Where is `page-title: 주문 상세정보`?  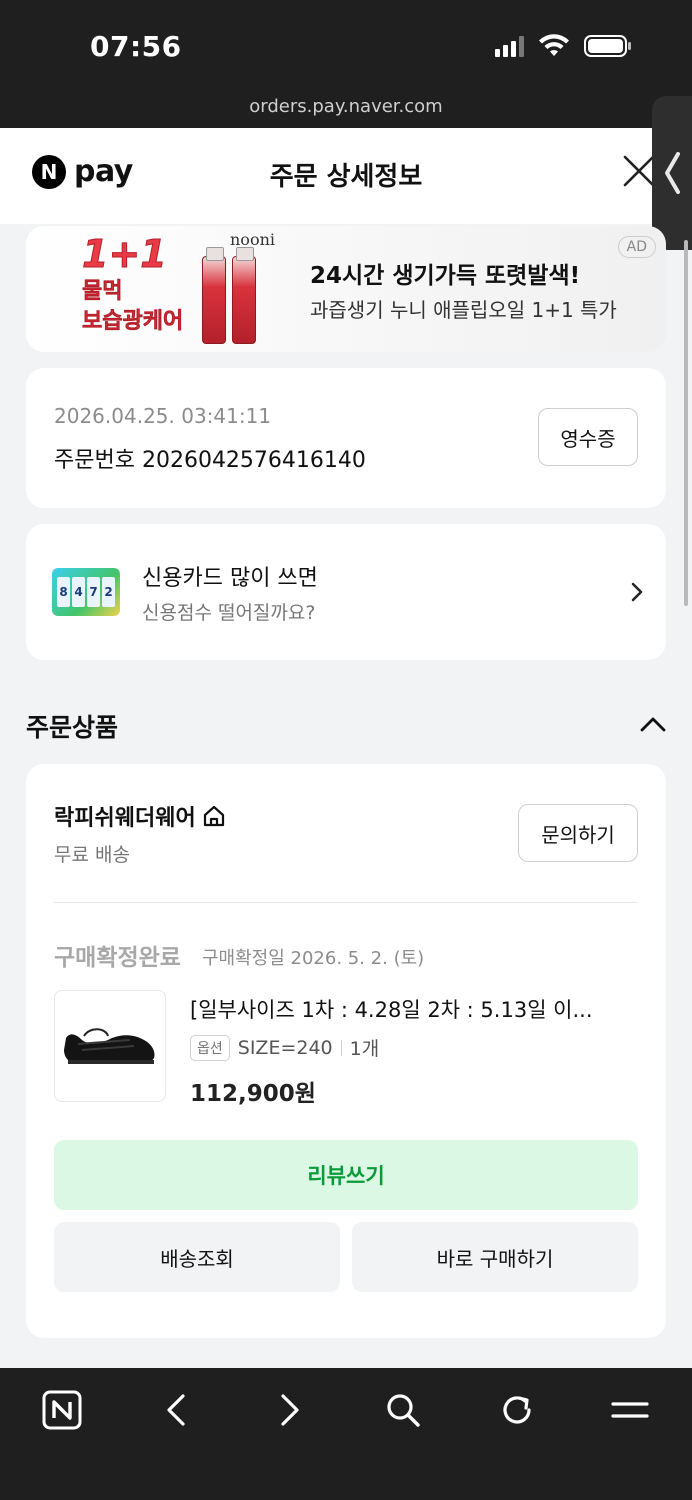
page-title: 주문 상세정보 is located at coordinates (346, 177).